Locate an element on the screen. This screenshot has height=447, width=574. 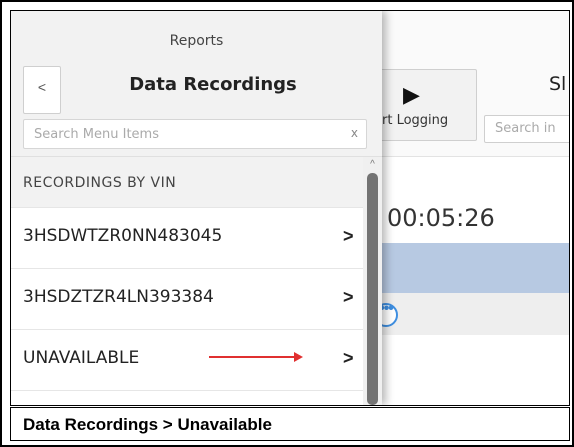
scrollbar-thumb is located at coordinates (372, 289).